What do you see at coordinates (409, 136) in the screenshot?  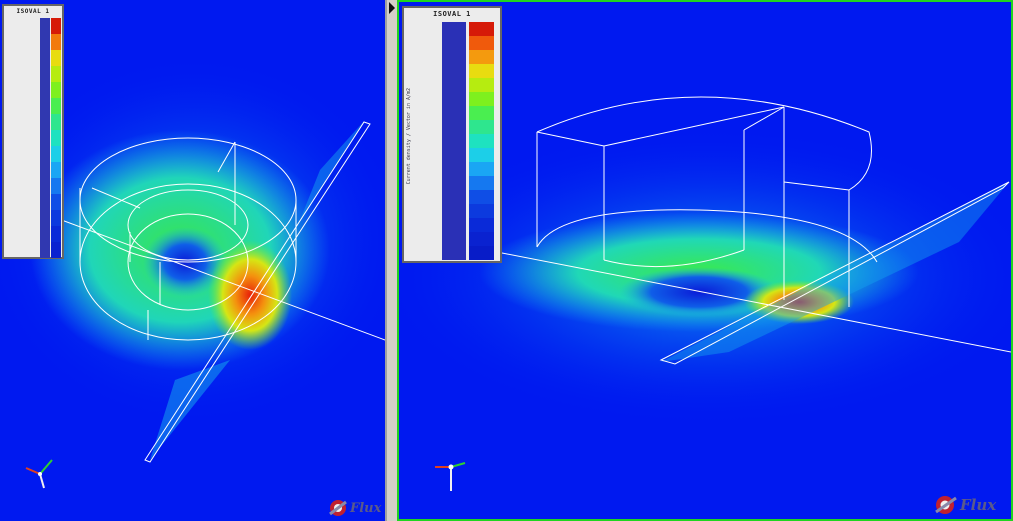 I see `right-legend-quantity-label: Current density / Vector in A/m2` at bounding box center [409, 136].